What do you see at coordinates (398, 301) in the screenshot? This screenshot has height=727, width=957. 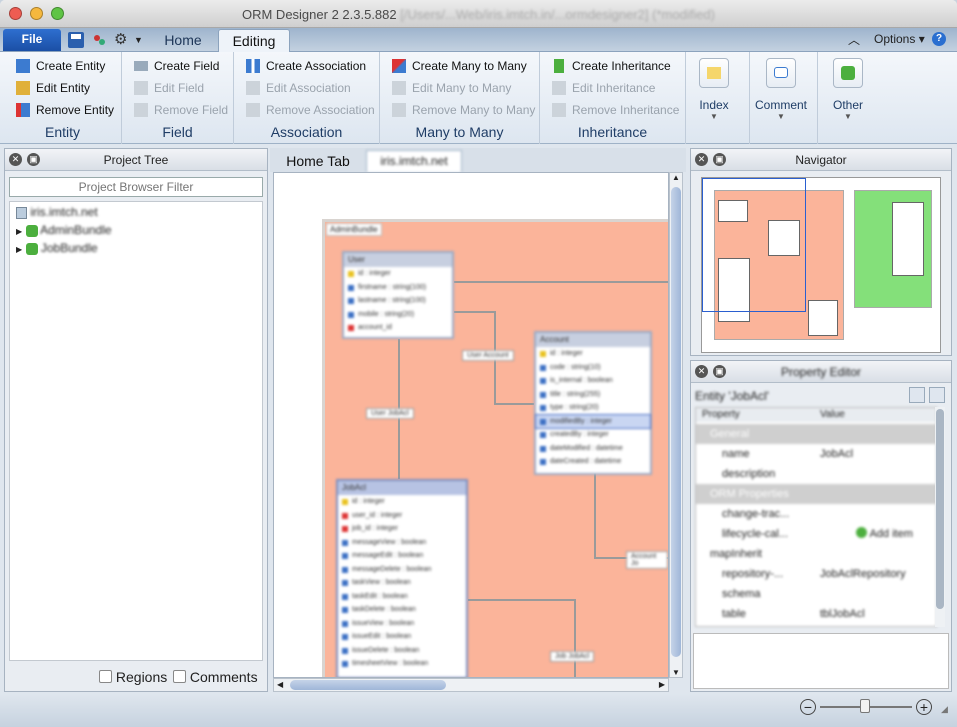 I see `entity-field: lastname : string(100)` at bounding box center [398, 301].